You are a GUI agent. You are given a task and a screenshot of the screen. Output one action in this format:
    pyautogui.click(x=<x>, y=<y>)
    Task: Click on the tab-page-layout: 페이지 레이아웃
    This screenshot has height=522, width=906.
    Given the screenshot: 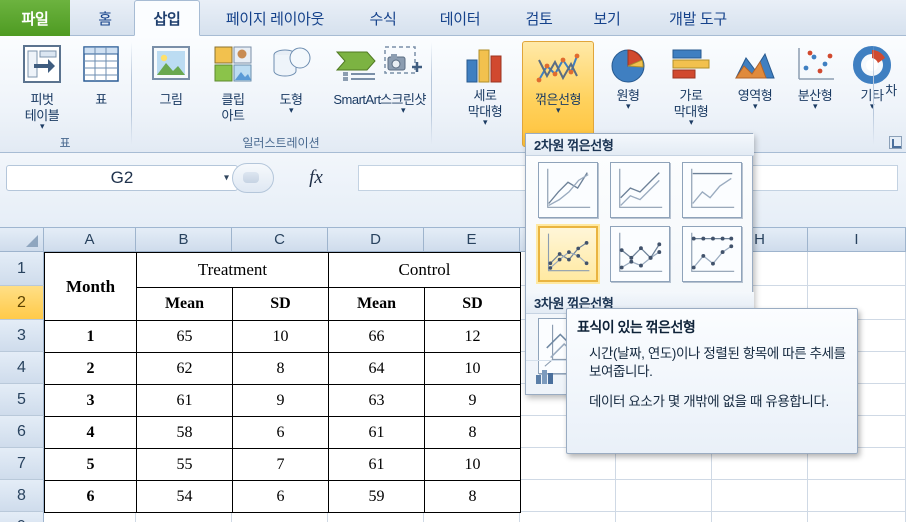 What is the action you would take?
    pyautogui.click(x=275, y=18)
    